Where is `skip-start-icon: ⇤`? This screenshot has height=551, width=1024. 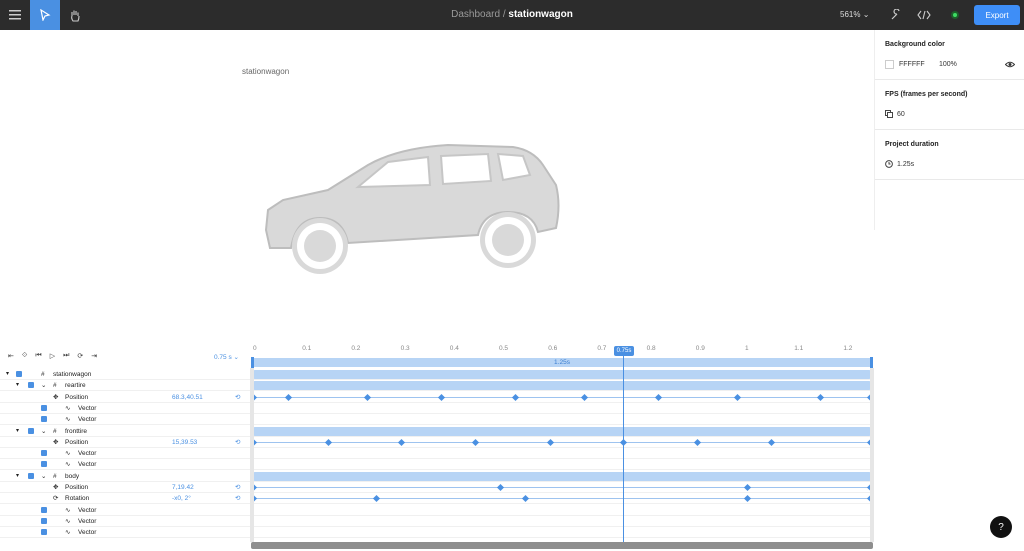 skip-start-icon: ⇤ is located at coordinates (11, 356).